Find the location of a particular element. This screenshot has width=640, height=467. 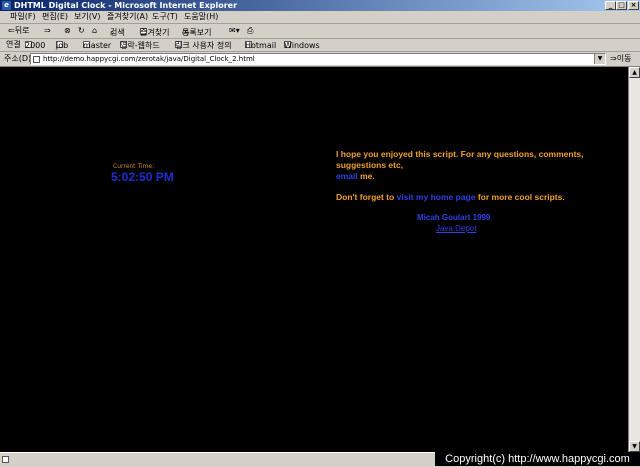

toolbar: ⇐뒤로 ⇒ ⊗ ↻ ⌂ ⌕ 검색 즐겨찾기 ◷ 목록보기 ✉▾ ⎙ is located at coordinates (320, 31).